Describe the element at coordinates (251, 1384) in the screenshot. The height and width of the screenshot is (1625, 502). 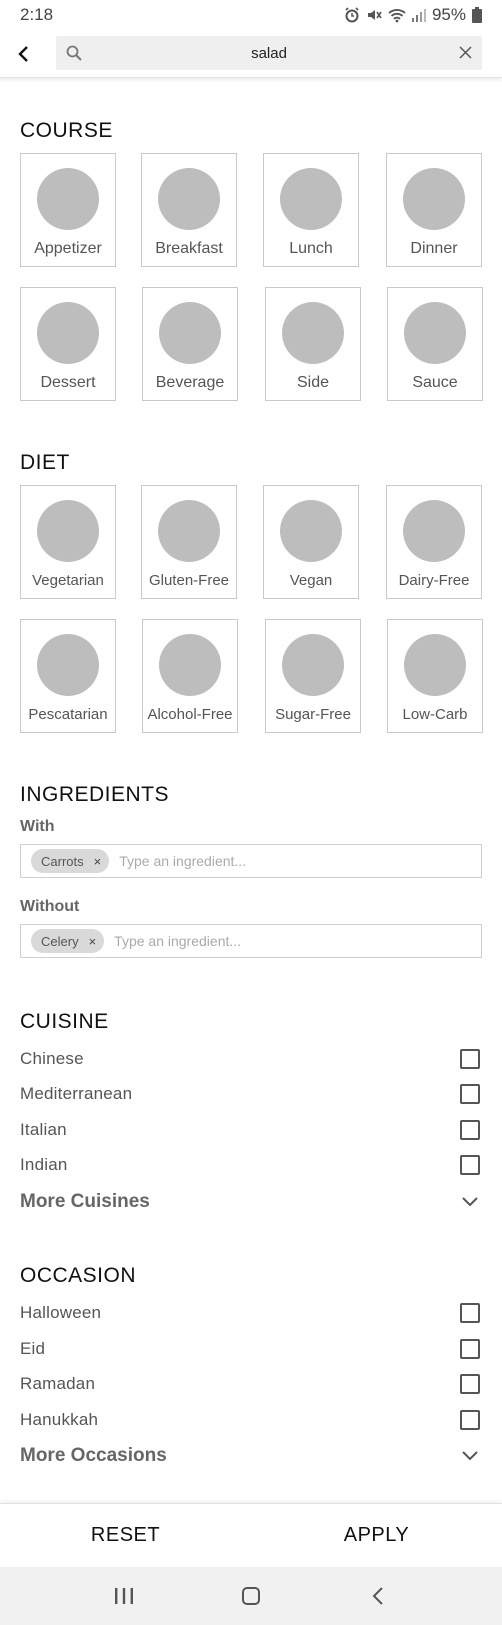
I see `occasion-row-ramadan: Ramadan` at that location.